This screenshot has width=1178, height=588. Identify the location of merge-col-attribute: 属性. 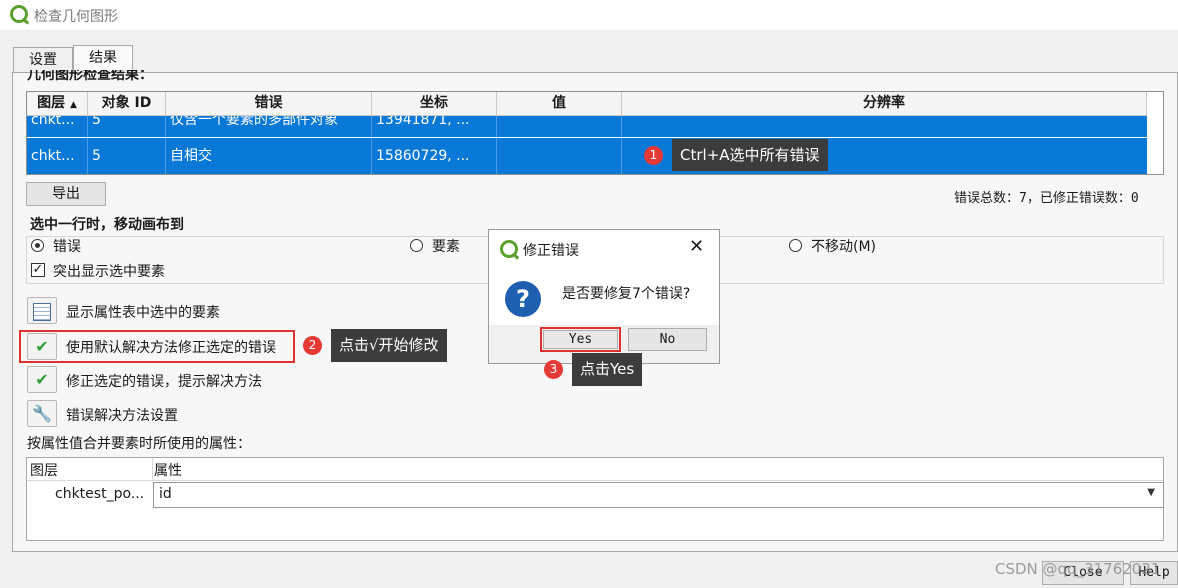
(168, 471).